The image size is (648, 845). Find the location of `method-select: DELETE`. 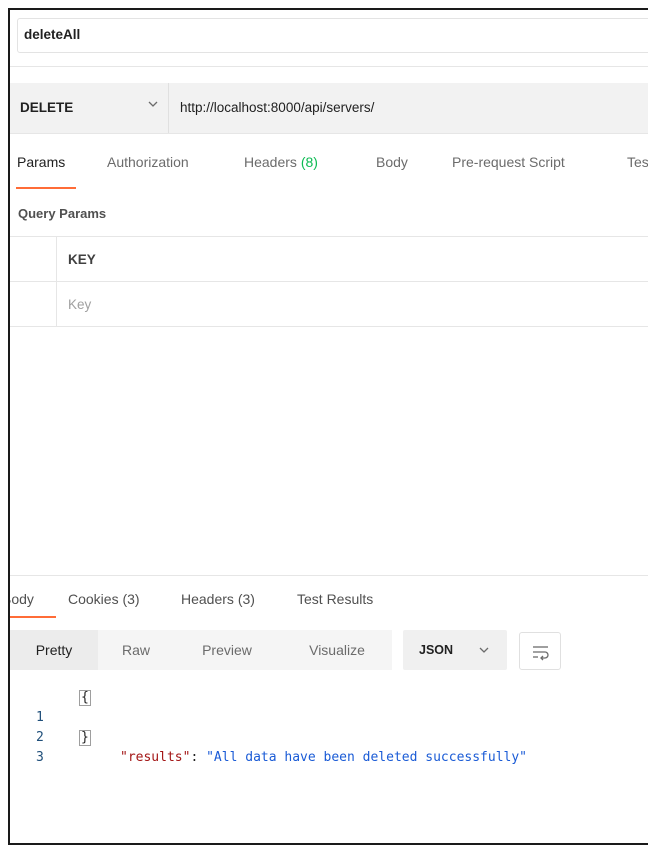

method-select: DELETE is located at coordinates (46, 108).